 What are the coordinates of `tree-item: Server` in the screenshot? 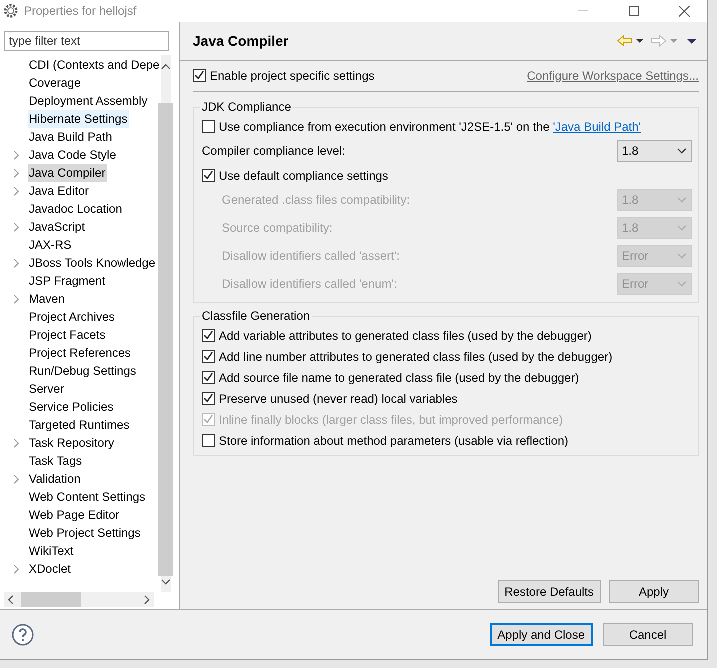 It's located at (47, 389).